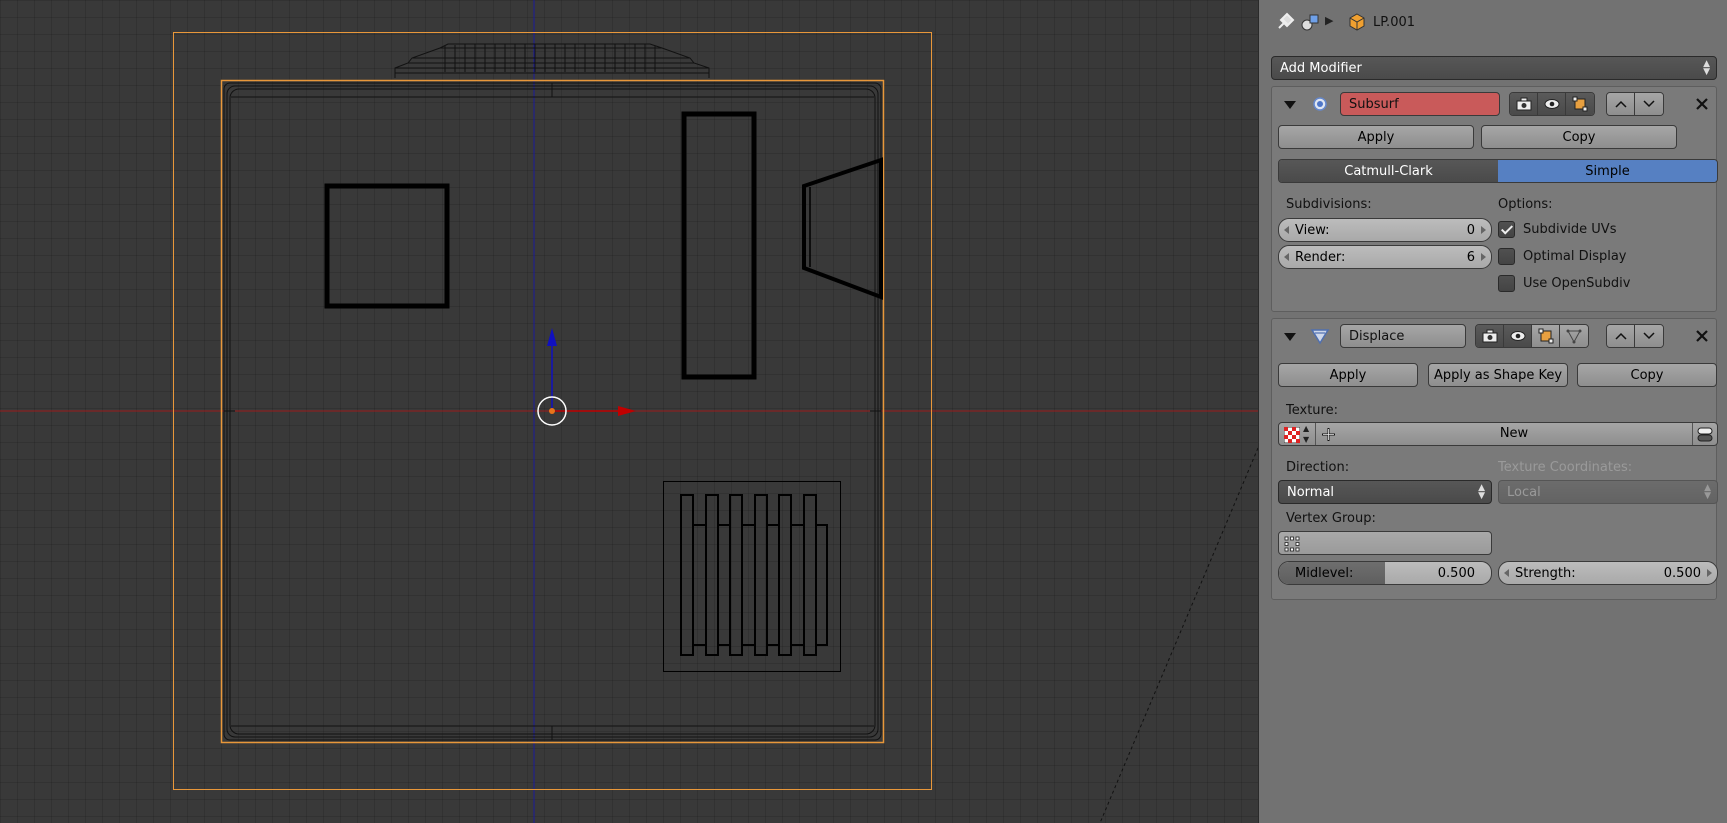 The width and height of the screenshot is (1727, 823). Describe the element at coordinates (1608, 492) in the screenshot. I see `texture-coordinates-dropdown: Local ▲ ▼` at that location.